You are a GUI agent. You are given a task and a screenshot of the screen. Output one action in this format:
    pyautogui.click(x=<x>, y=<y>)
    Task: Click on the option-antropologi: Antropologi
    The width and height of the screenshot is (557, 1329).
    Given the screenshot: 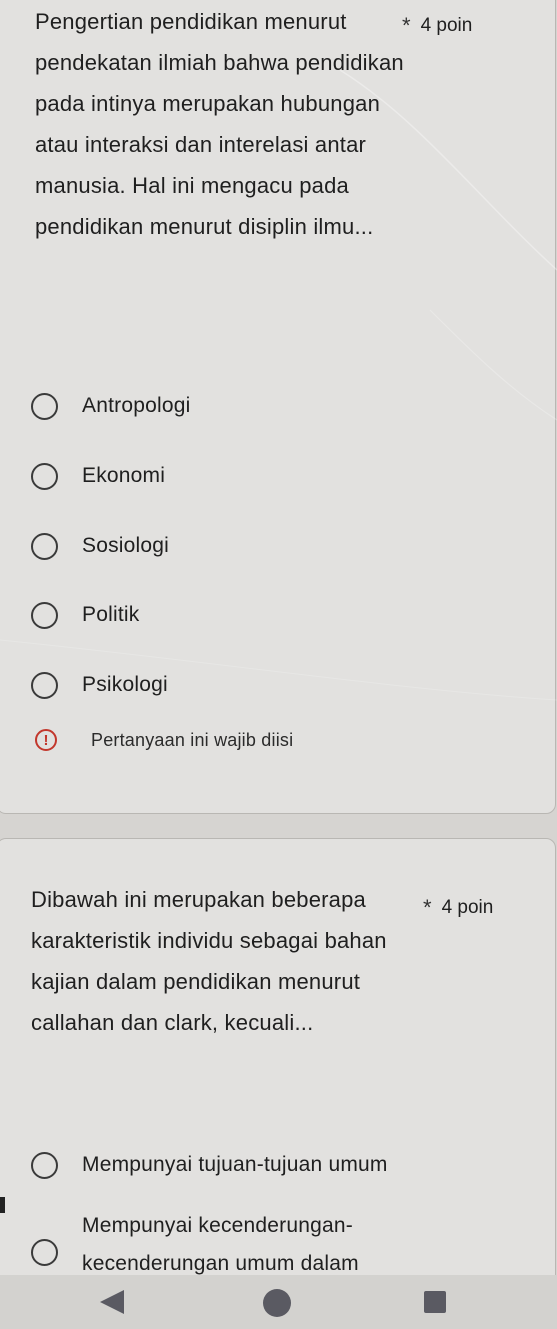 What is the action you would take?
    pyautogui.click(x=110, y=406)
    